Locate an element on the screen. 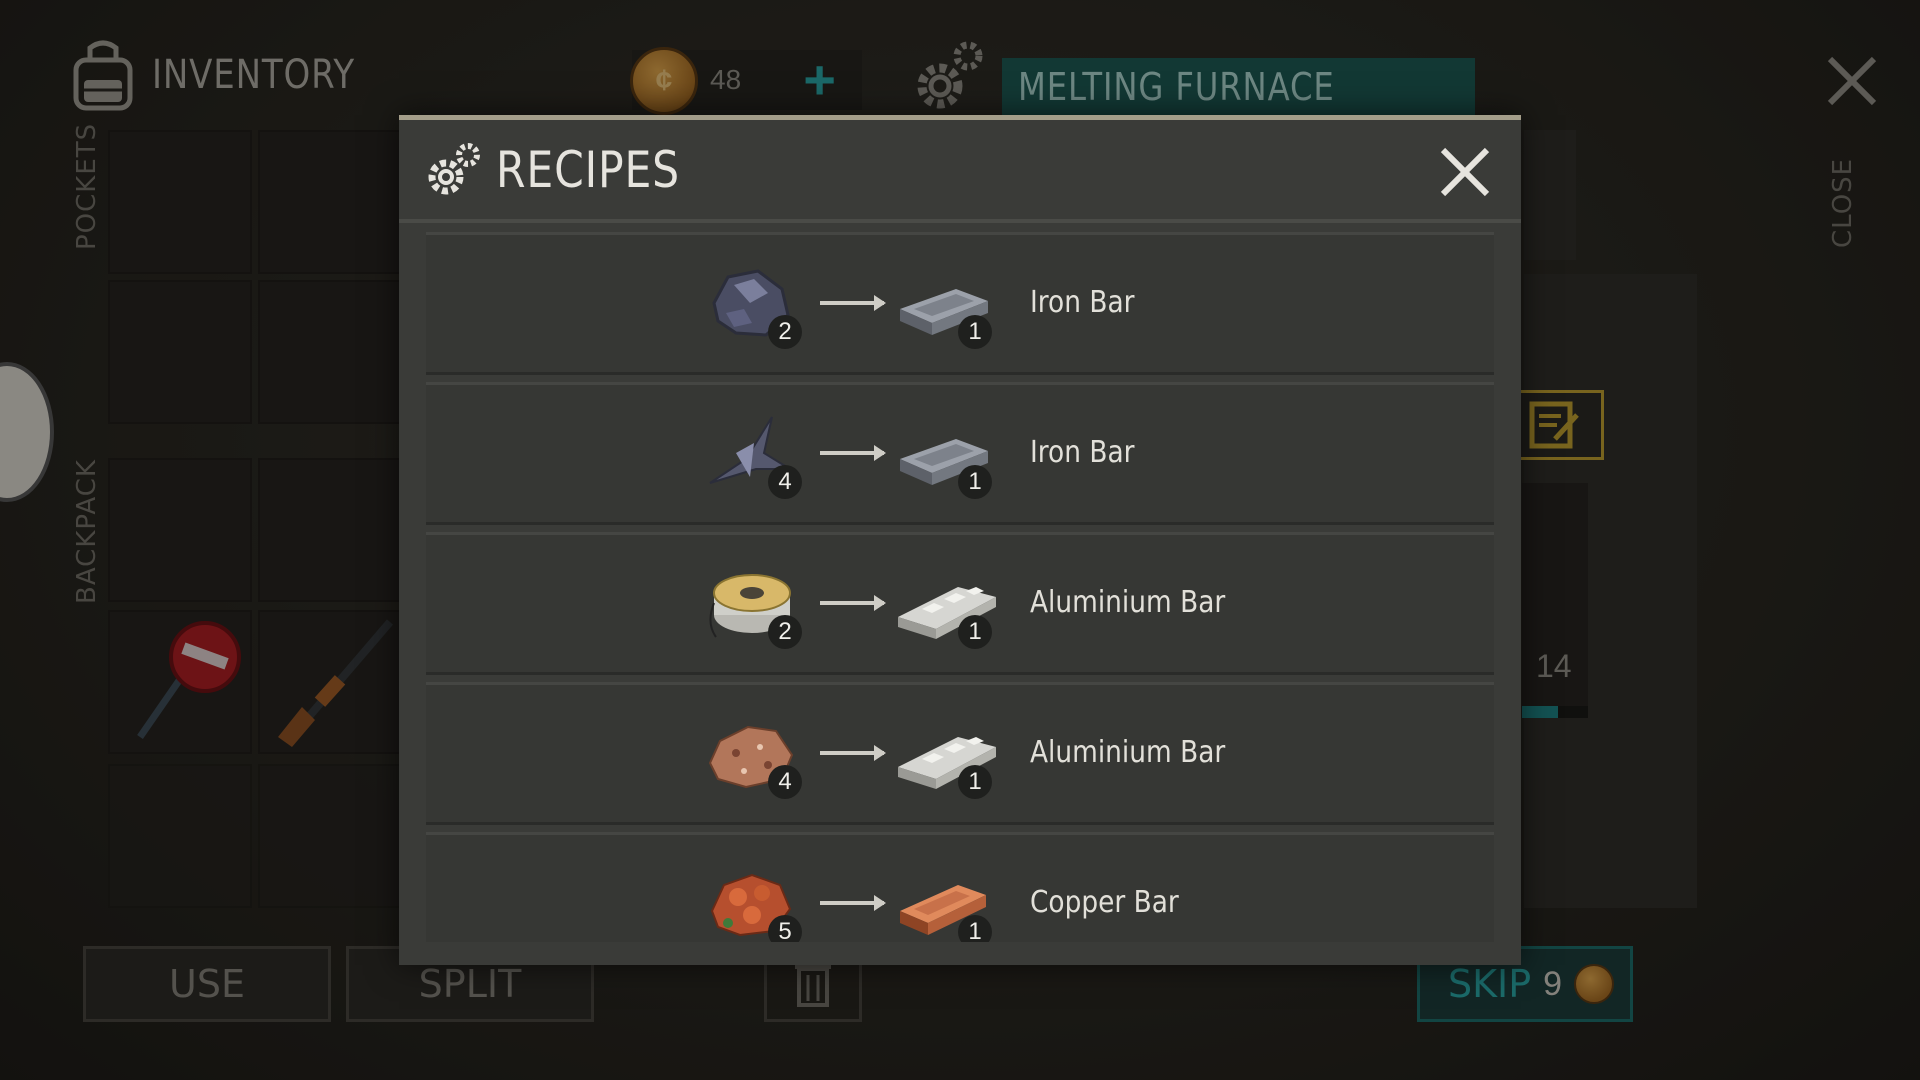 Image resolution: width=1920 pixels, height=1080 pixels. modal-header: RECIPES is located at coordinates (960, 171).